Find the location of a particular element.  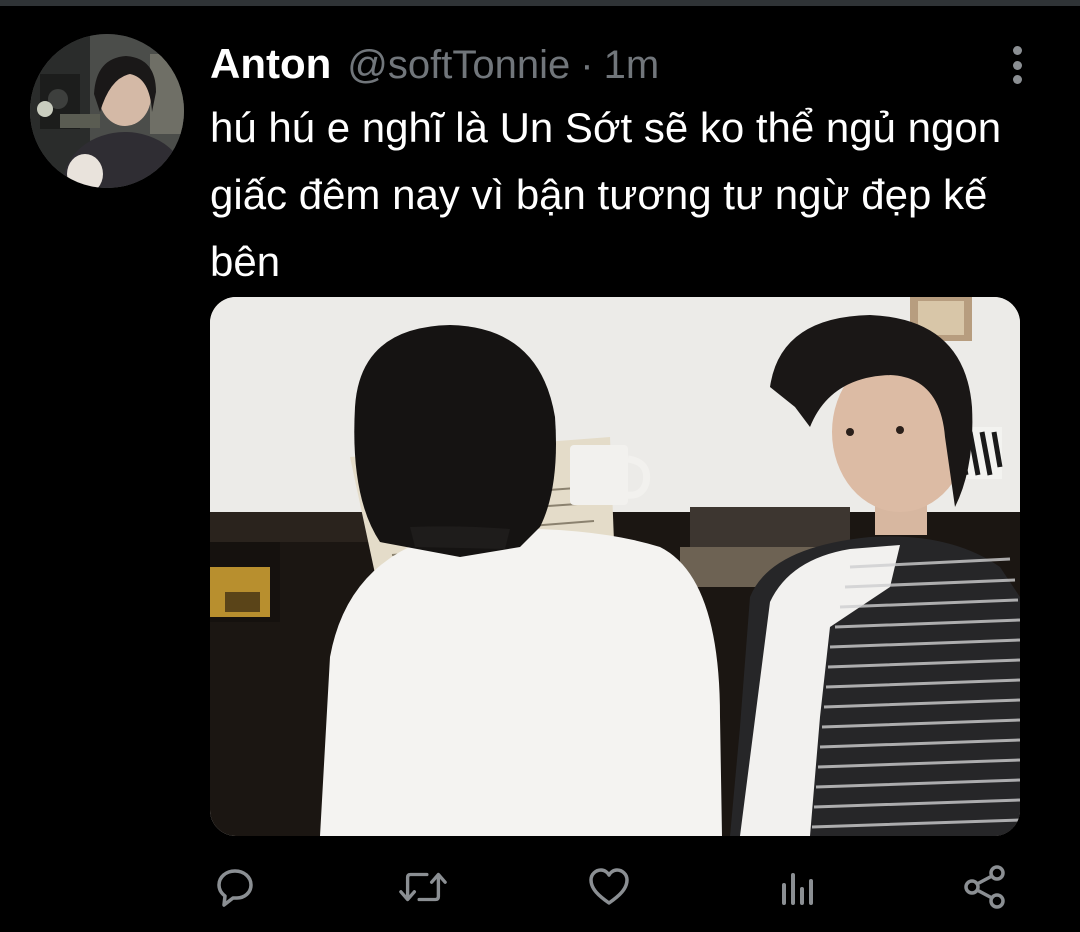

retweet-button is located at coordinates (423, 887).